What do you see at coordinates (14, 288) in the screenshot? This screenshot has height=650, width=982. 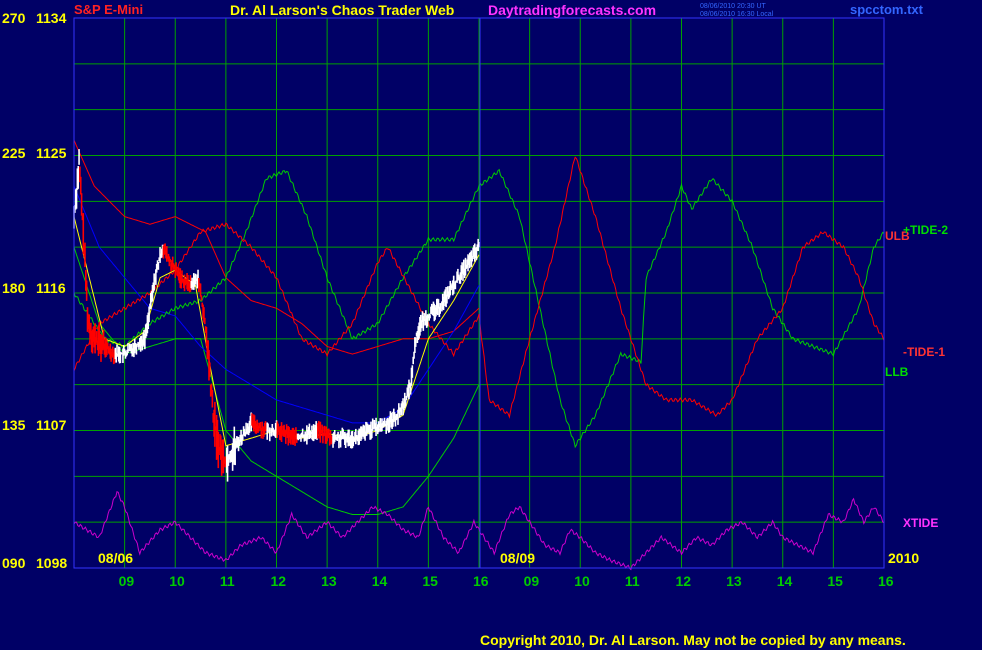 I see `tide-tick-180: 180` at bounding box center [14, 288].